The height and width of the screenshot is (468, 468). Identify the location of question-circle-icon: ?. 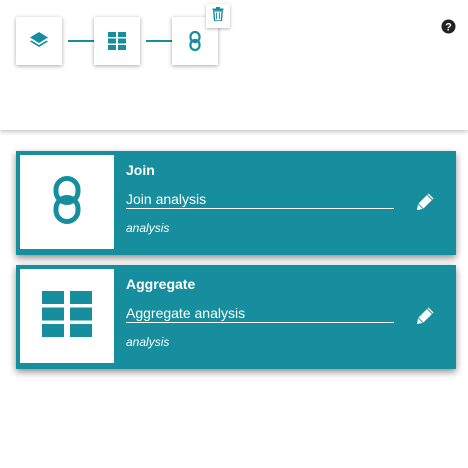
(448, 26).